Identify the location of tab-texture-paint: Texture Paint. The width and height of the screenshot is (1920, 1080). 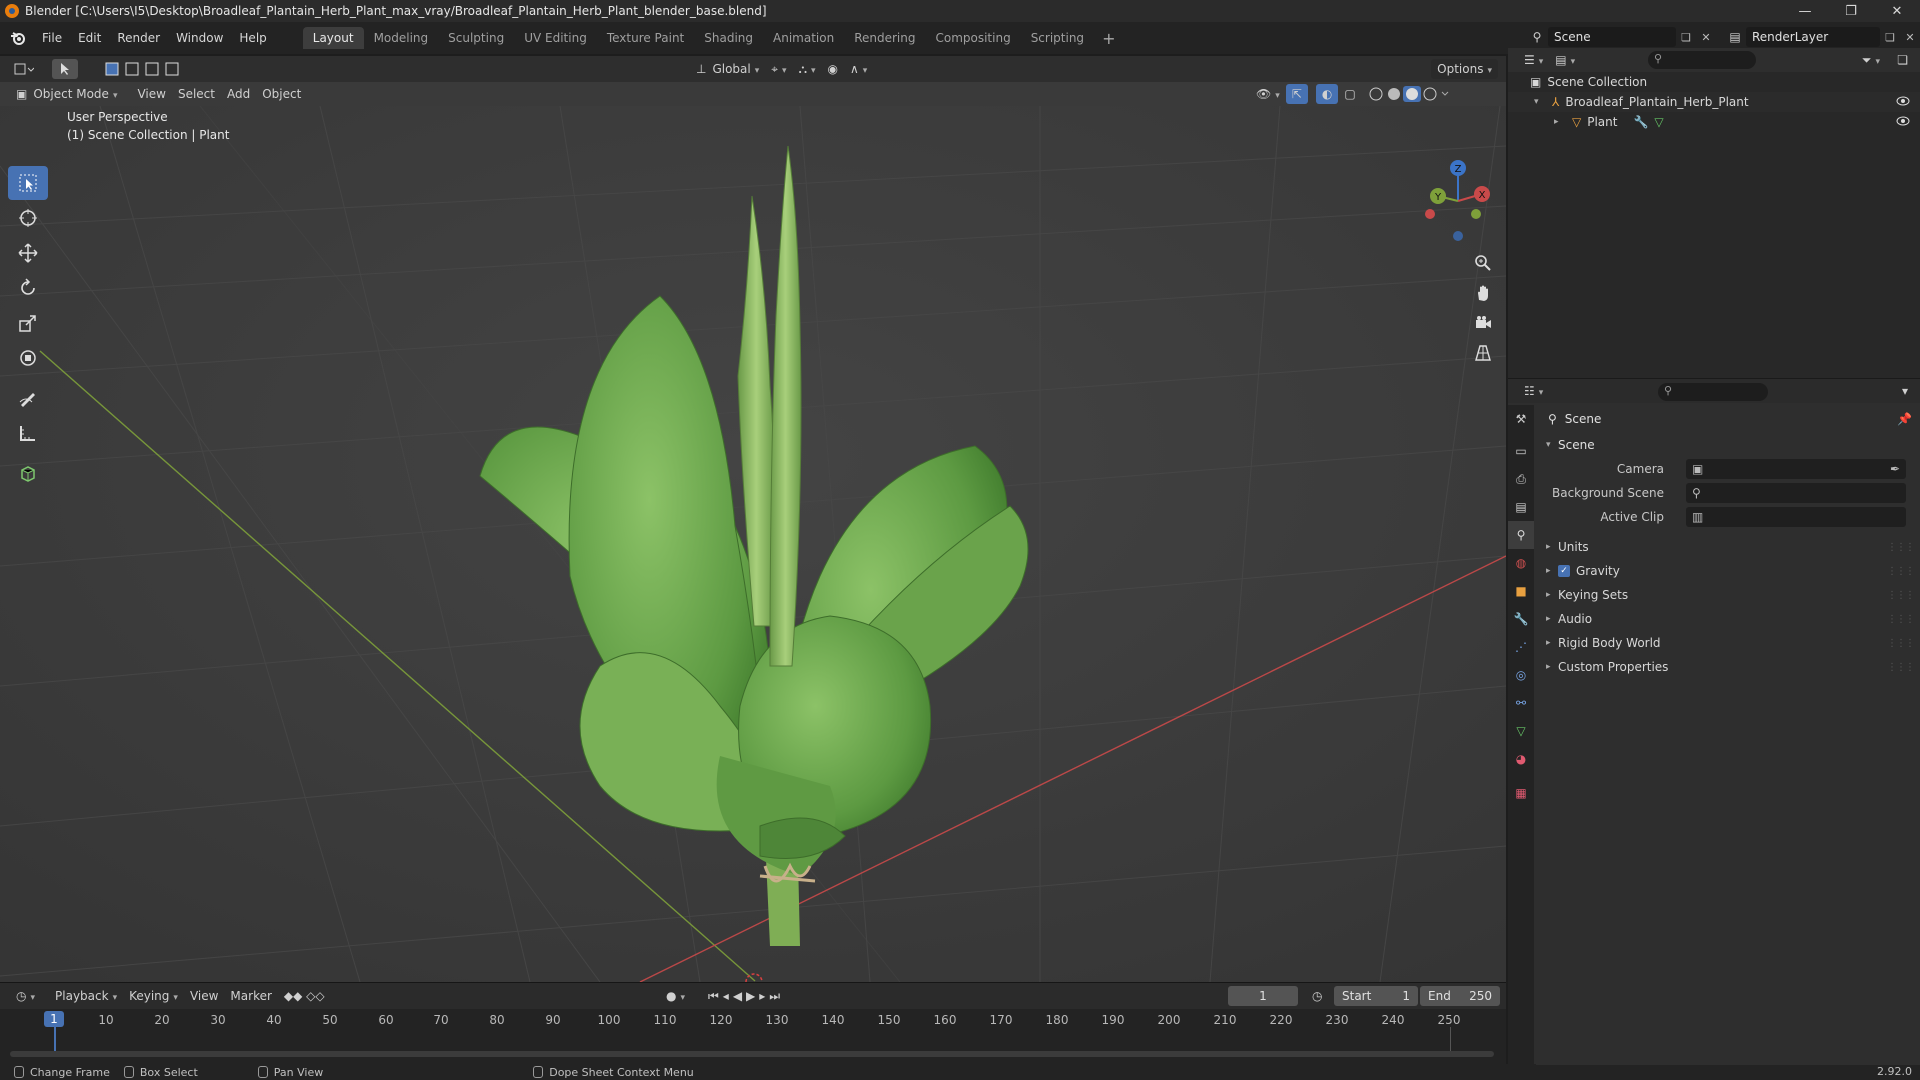
(645, 38).